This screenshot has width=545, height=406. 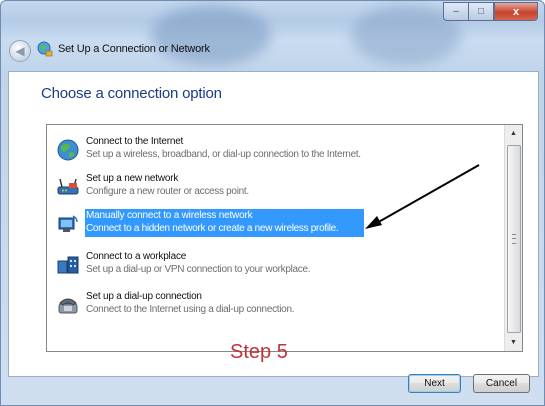 I want to click on scroll-thumb, so click(x=514, y=239).